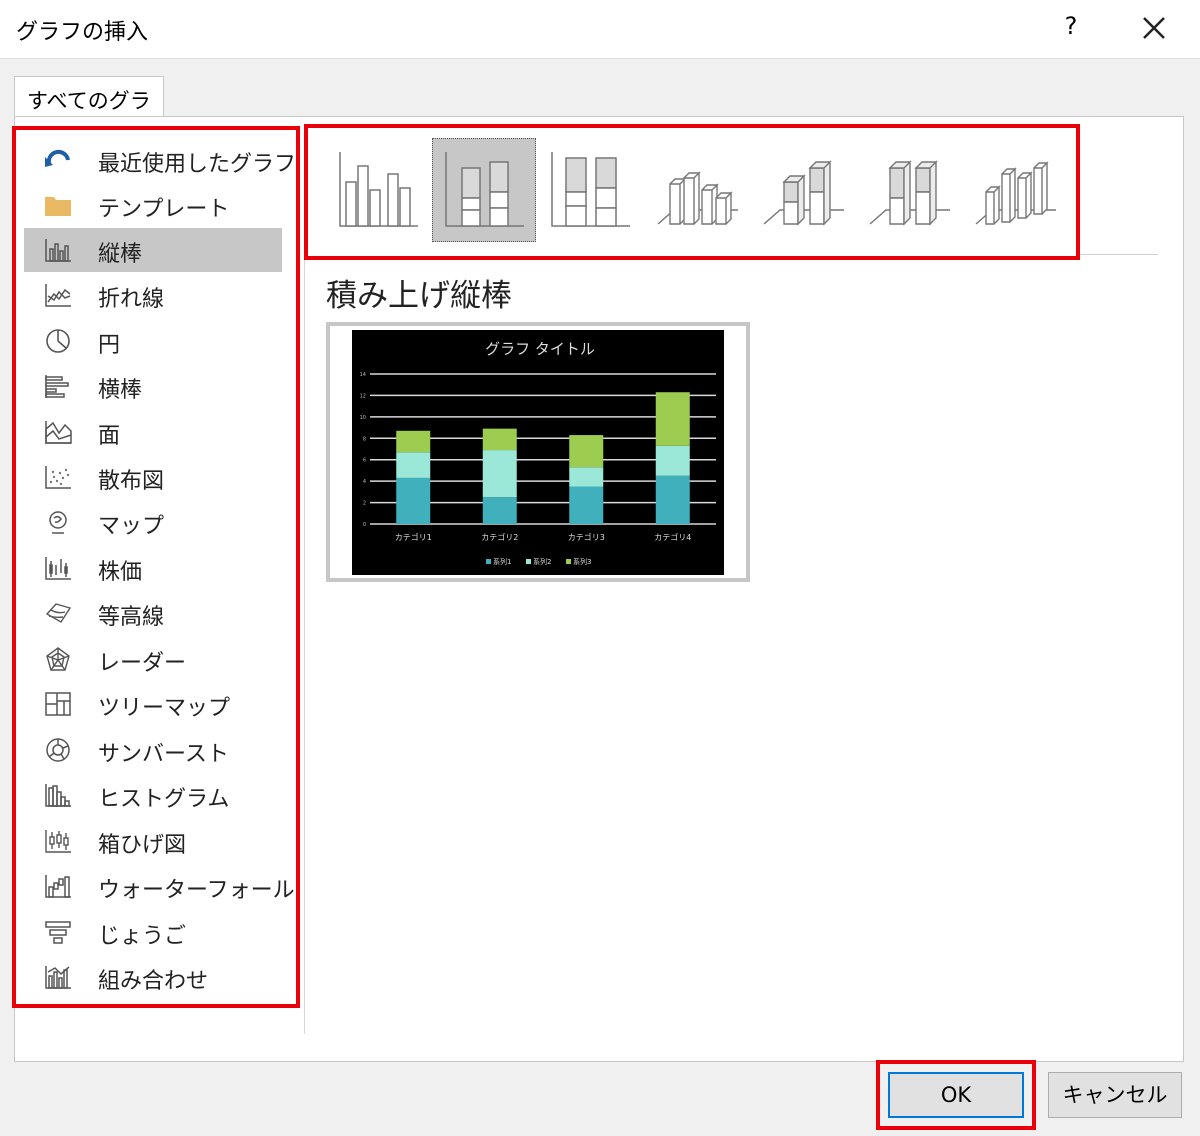  I want to click on close-button, so click(1154, 28).